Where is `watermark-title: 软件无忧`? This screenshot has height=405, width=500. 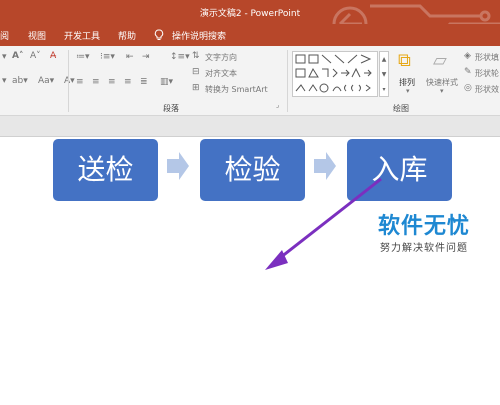 watermark-title: 软件无忧 is located at coordinates (424, 226).